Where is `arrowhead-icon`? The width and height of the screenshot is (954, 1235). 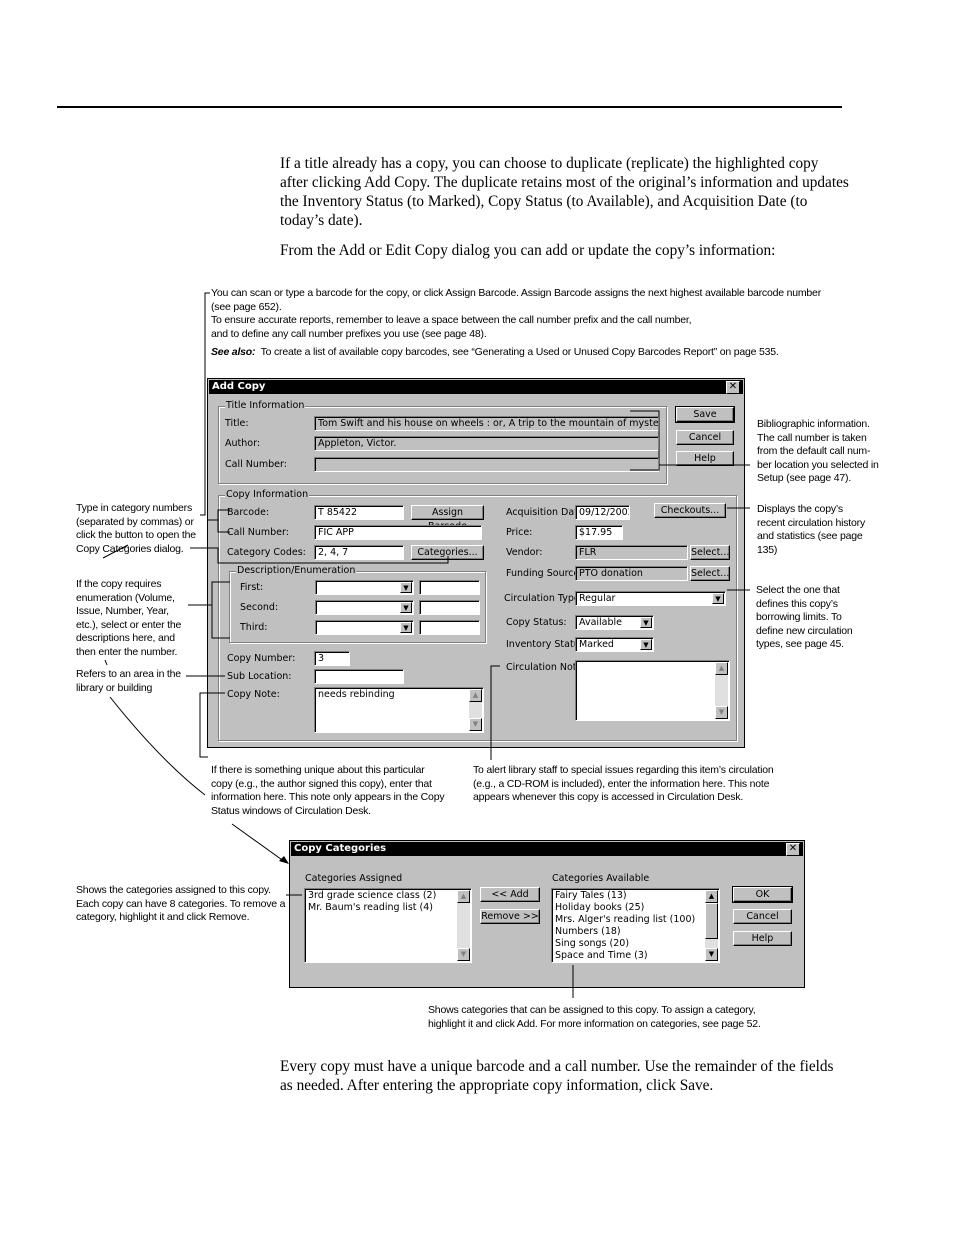
arrowhead-icon is located at coordinates (284, 860).